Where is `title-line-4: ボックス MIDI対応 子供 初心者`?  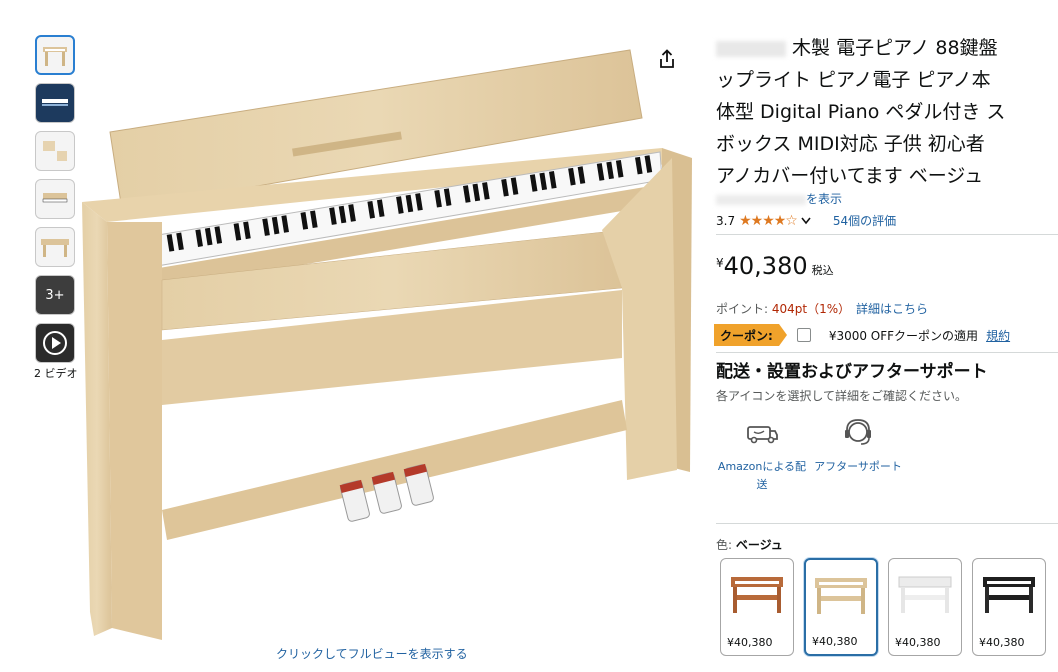 title-line-4: ボックス MIDI対応 子供 初心者 is located at coordinates (850, 144).